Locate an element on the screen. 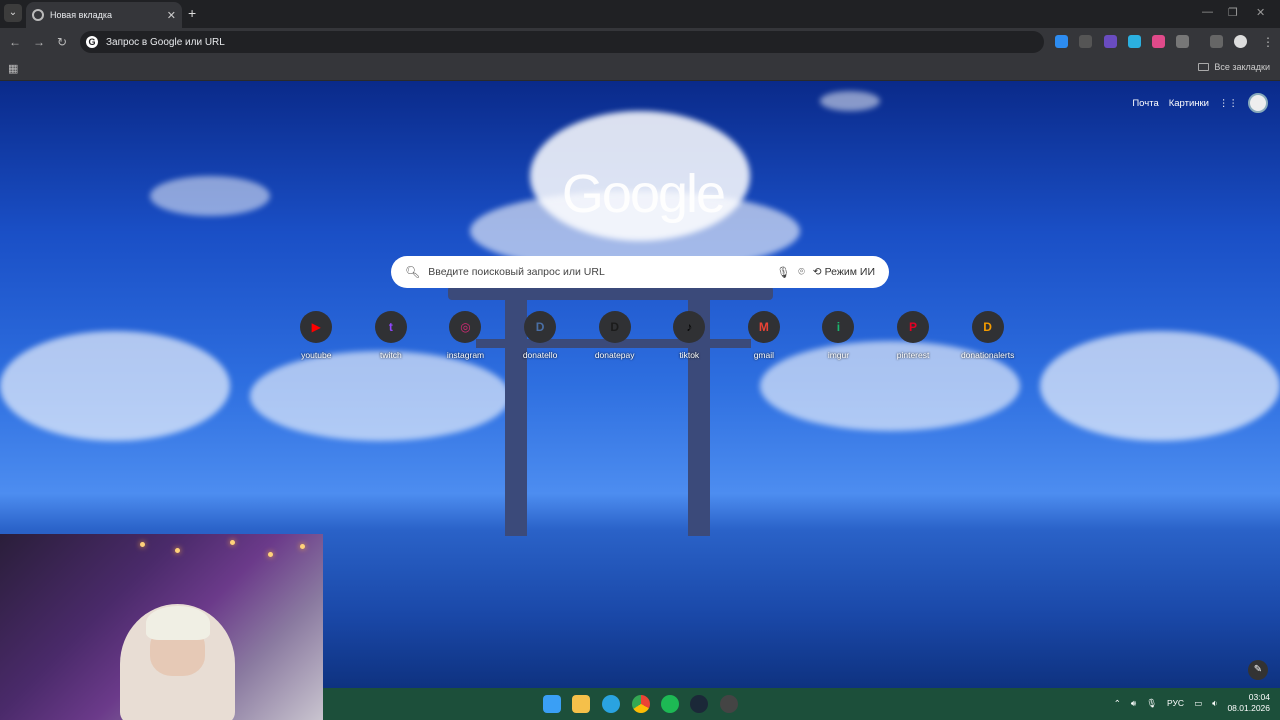 This screenshot has width=1280, height=720. address-bar: G Запрос в Google или URL is located at coordinates (562, 42).